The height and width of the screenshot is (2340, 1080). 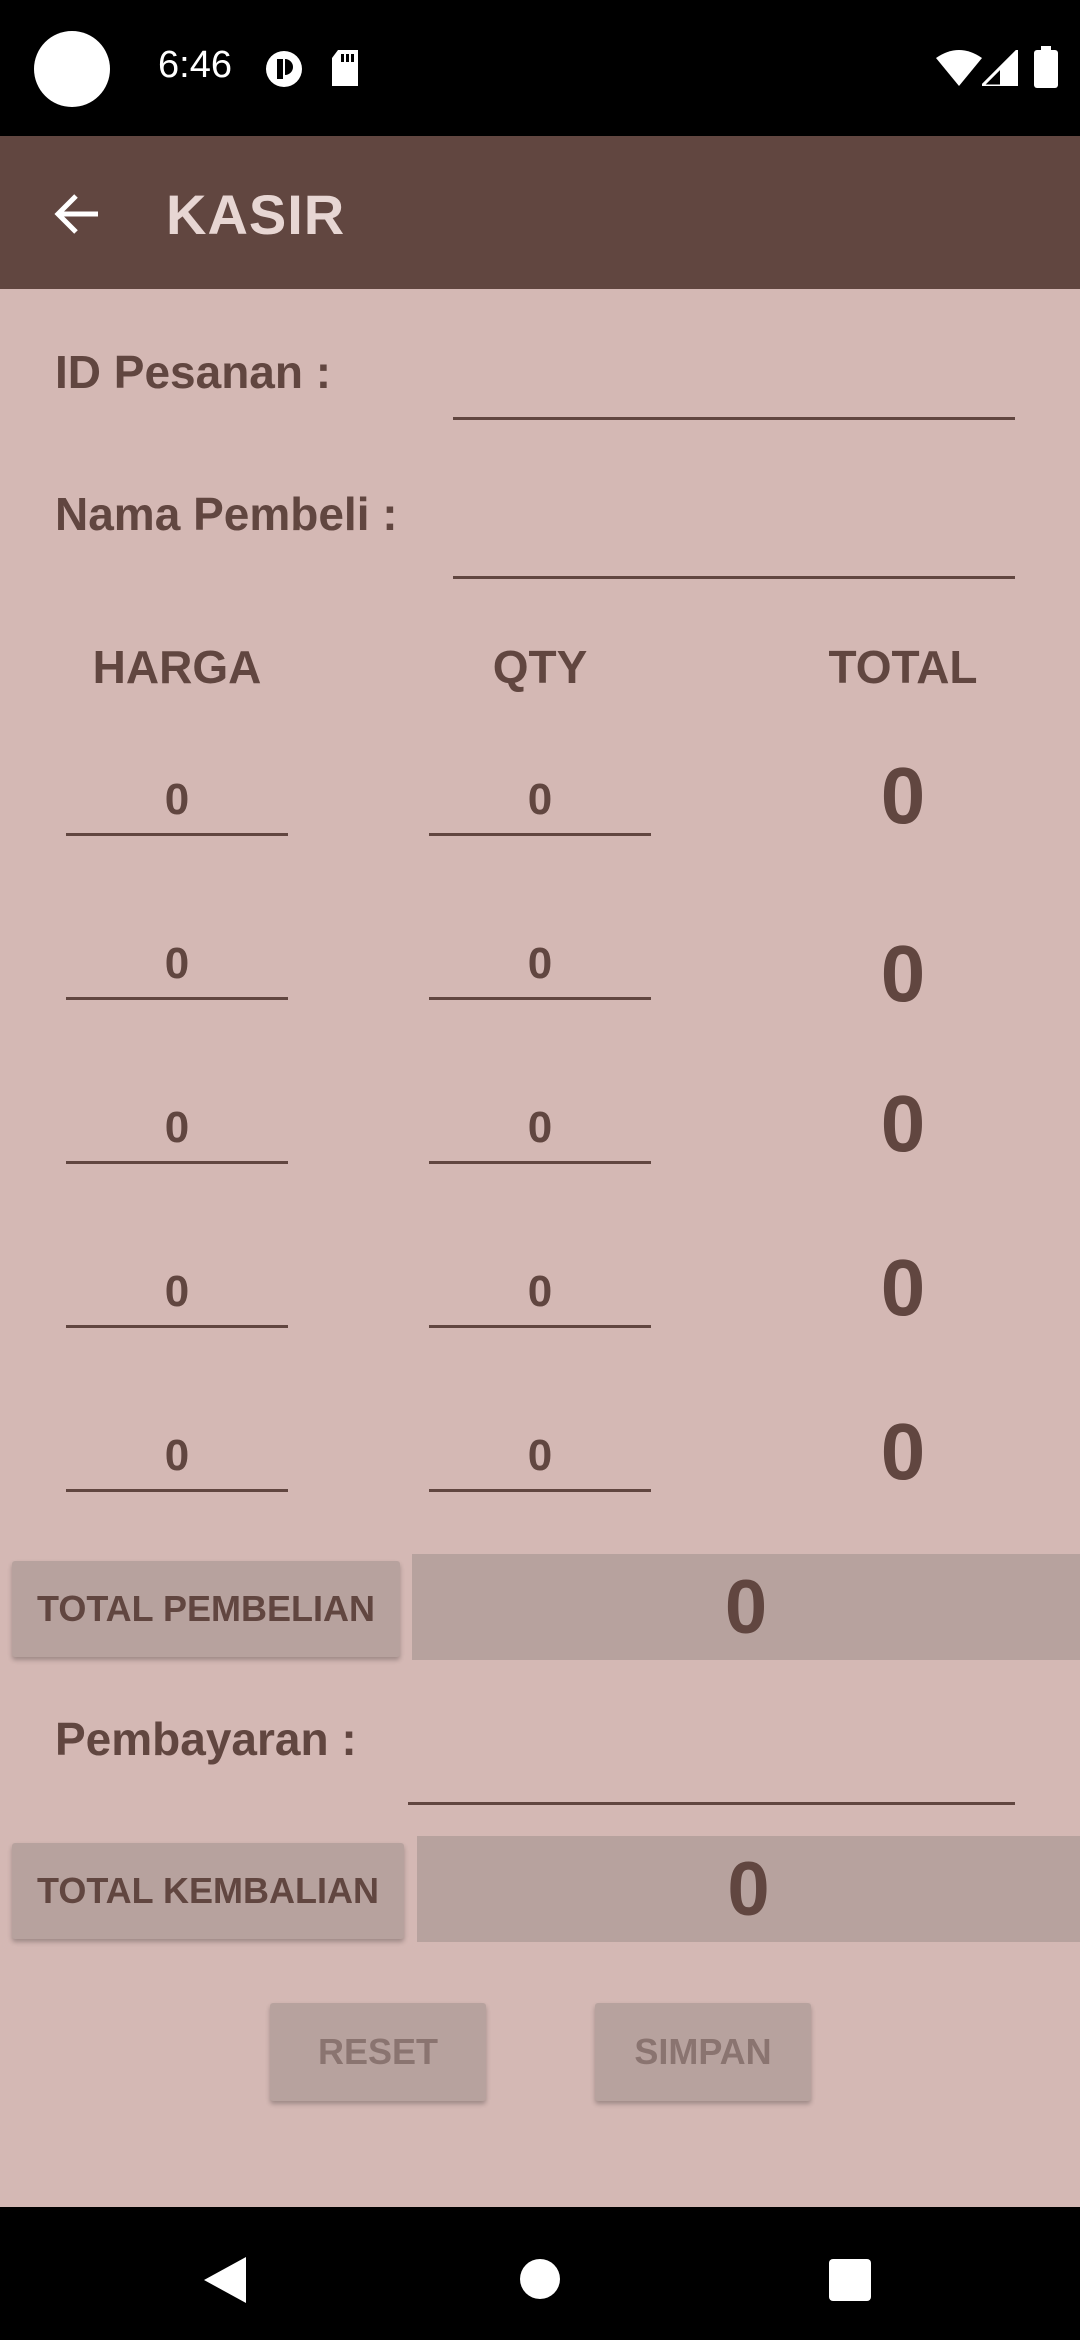 I want to click on row-total-2: 0, so click(x=903, y=973).